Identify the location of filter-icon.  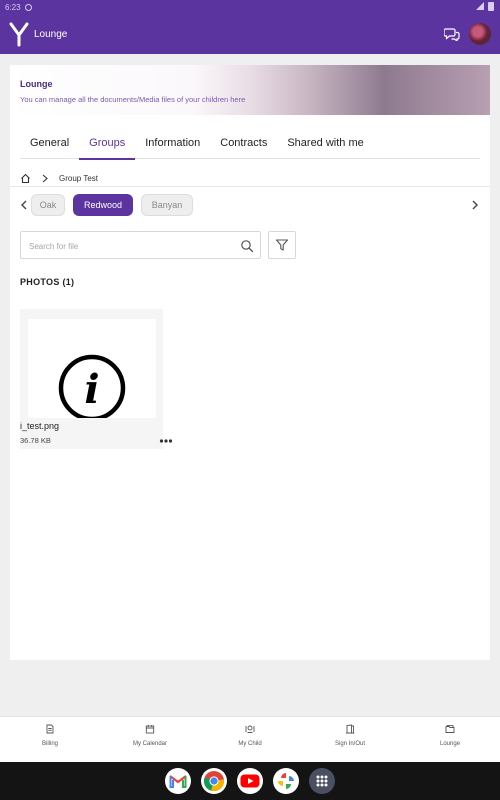
(282, 245).